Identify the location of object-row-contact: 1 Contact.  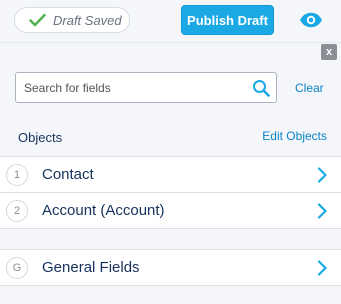
(170, 174).